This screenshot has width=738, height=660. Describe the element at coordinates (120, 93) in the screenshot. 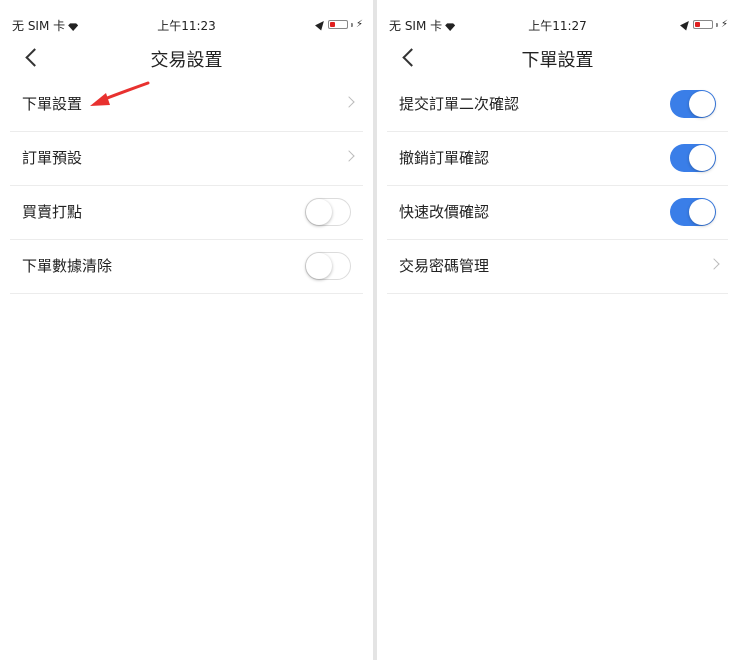

I see `annotation-arrow-icon` at that location.